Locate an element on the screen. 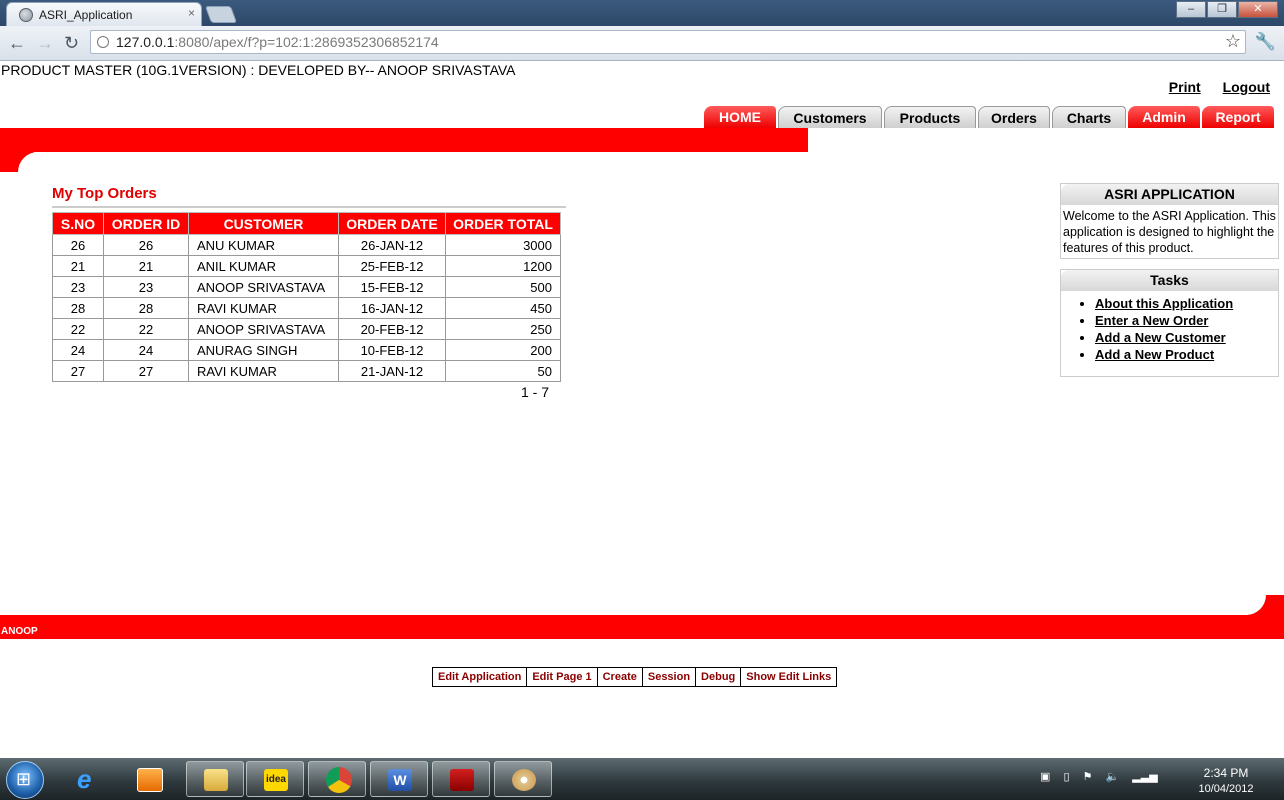 Image resolution: width=1284 pixels, height=800 pixels. idea-label: idea is located at coordinates (276, 780).